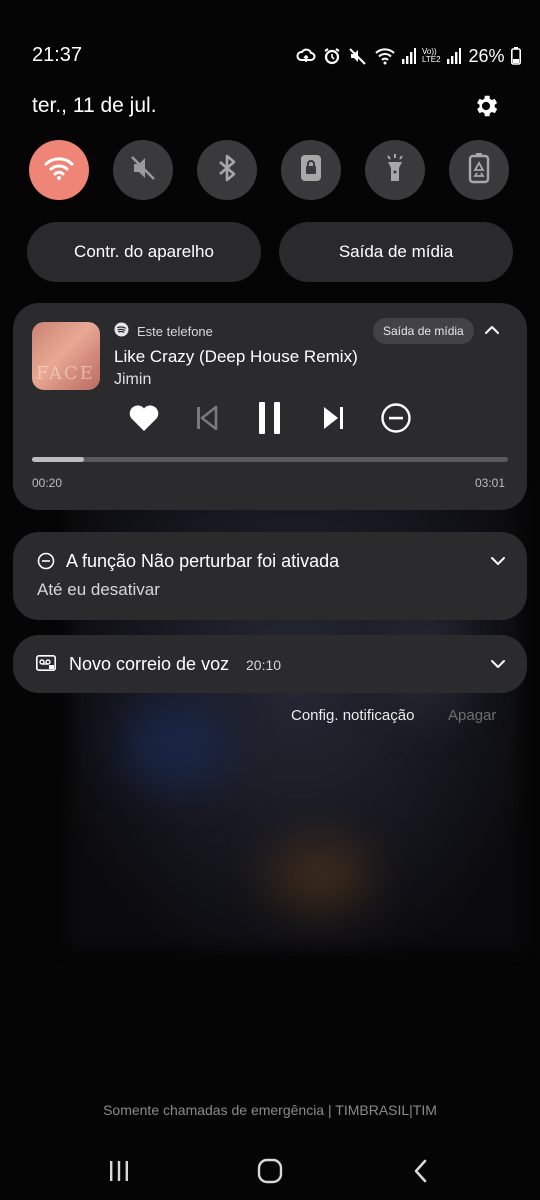  I want to click on media-source-row: Este telefone, so click(163, 331).